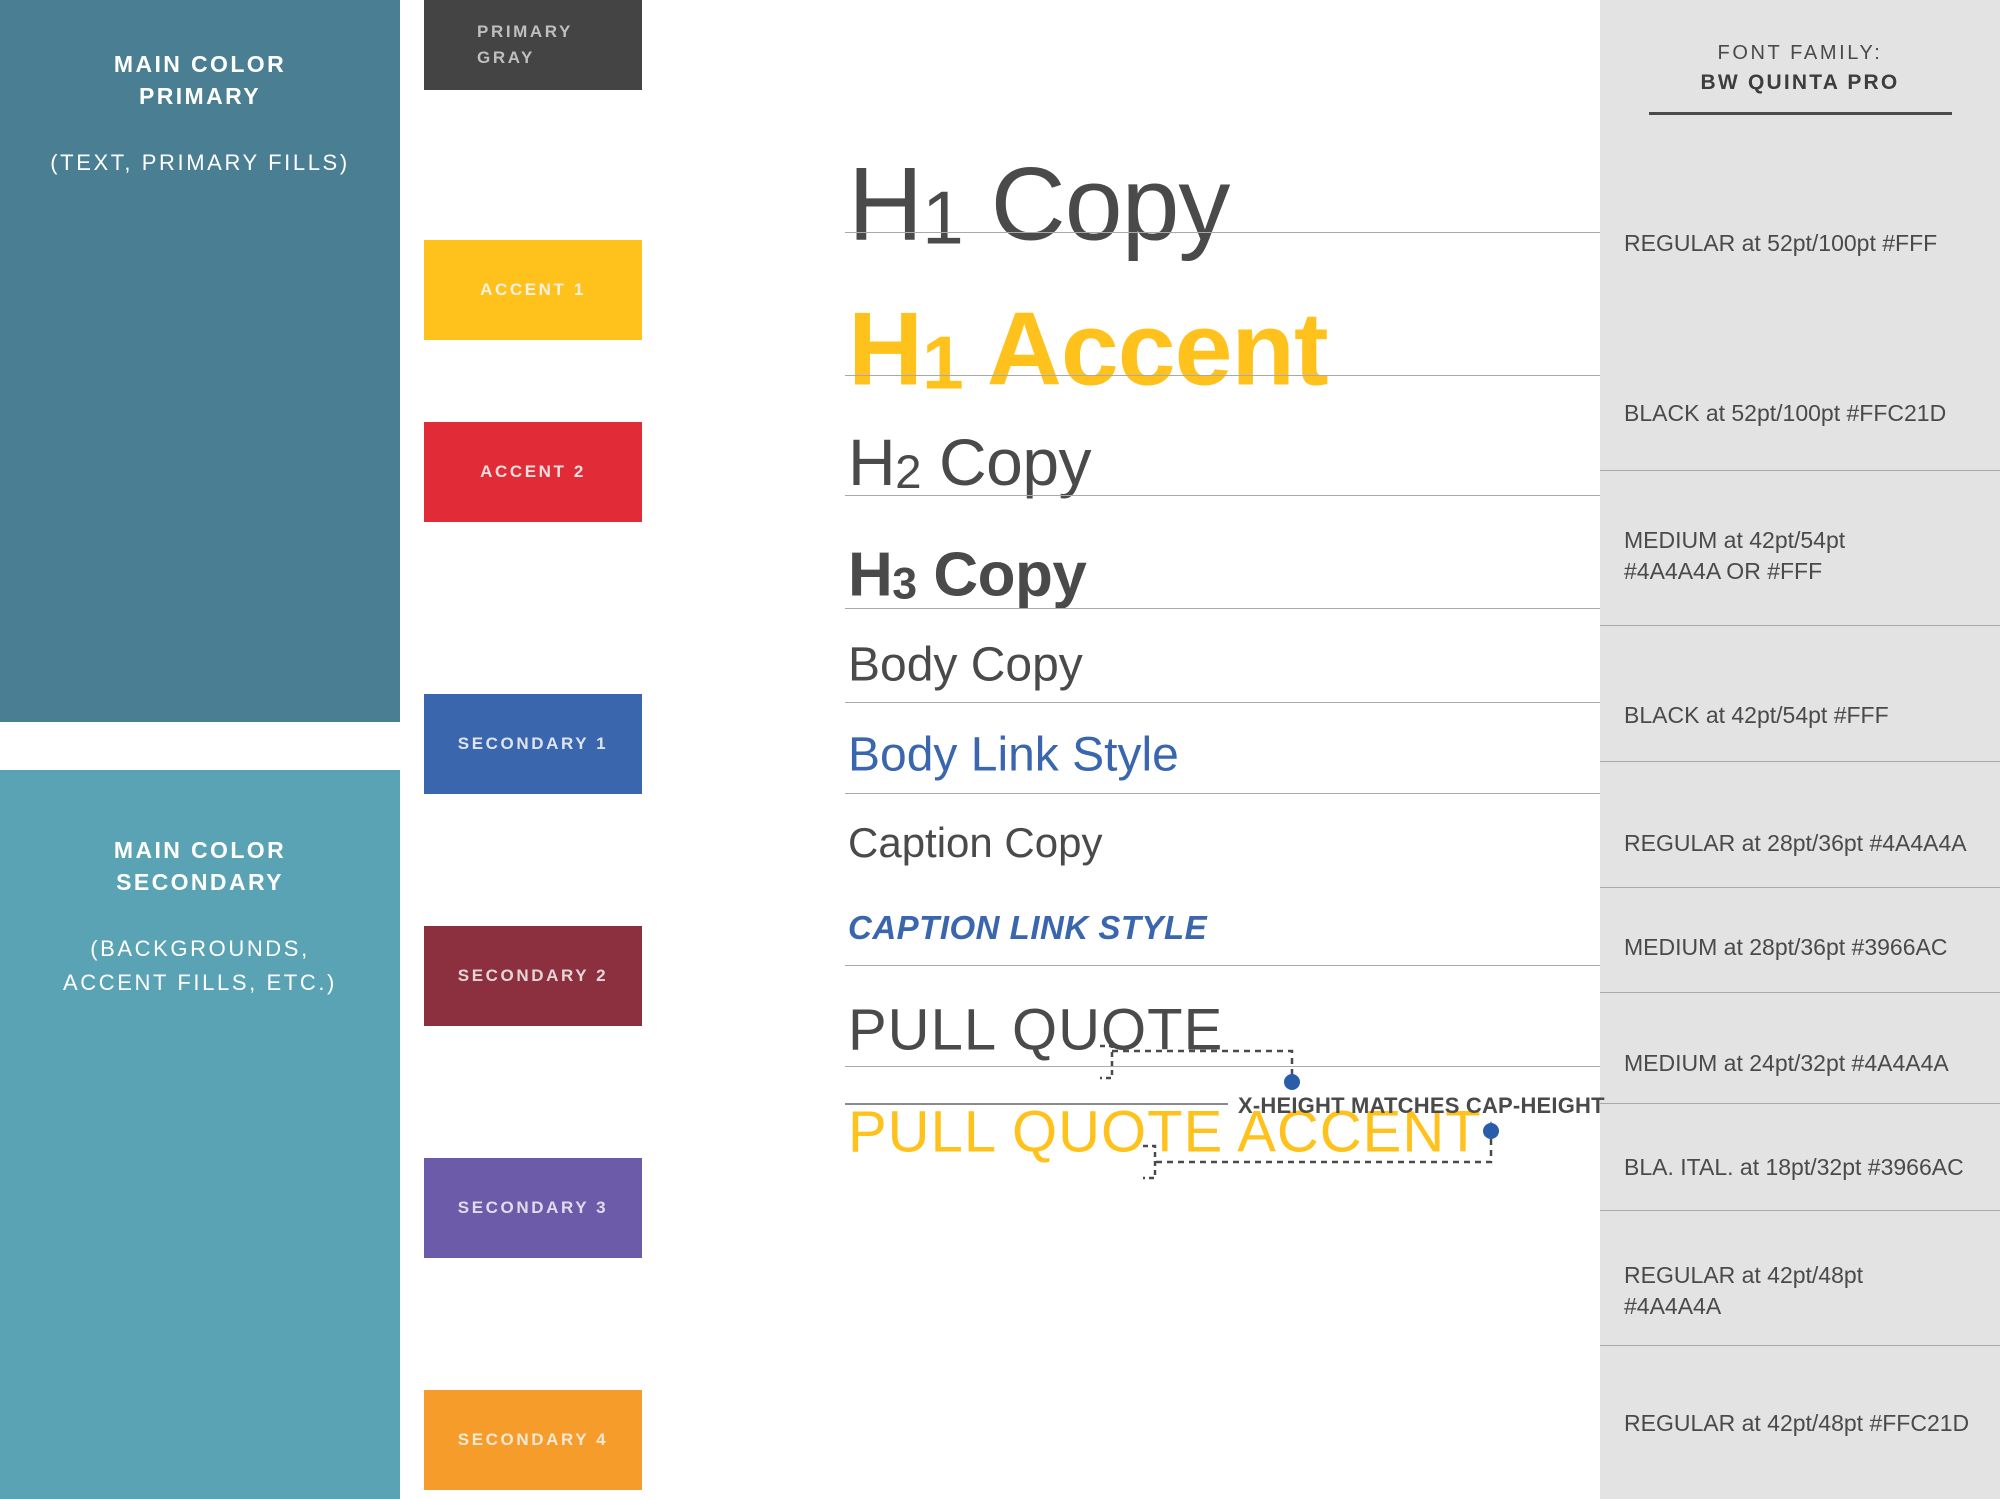 The image size is (2000, 1499). I want to click on font-spec-caption-copy: MEDIUM at 24pt/32pt #4A4A4A, so click(1809, 1063).